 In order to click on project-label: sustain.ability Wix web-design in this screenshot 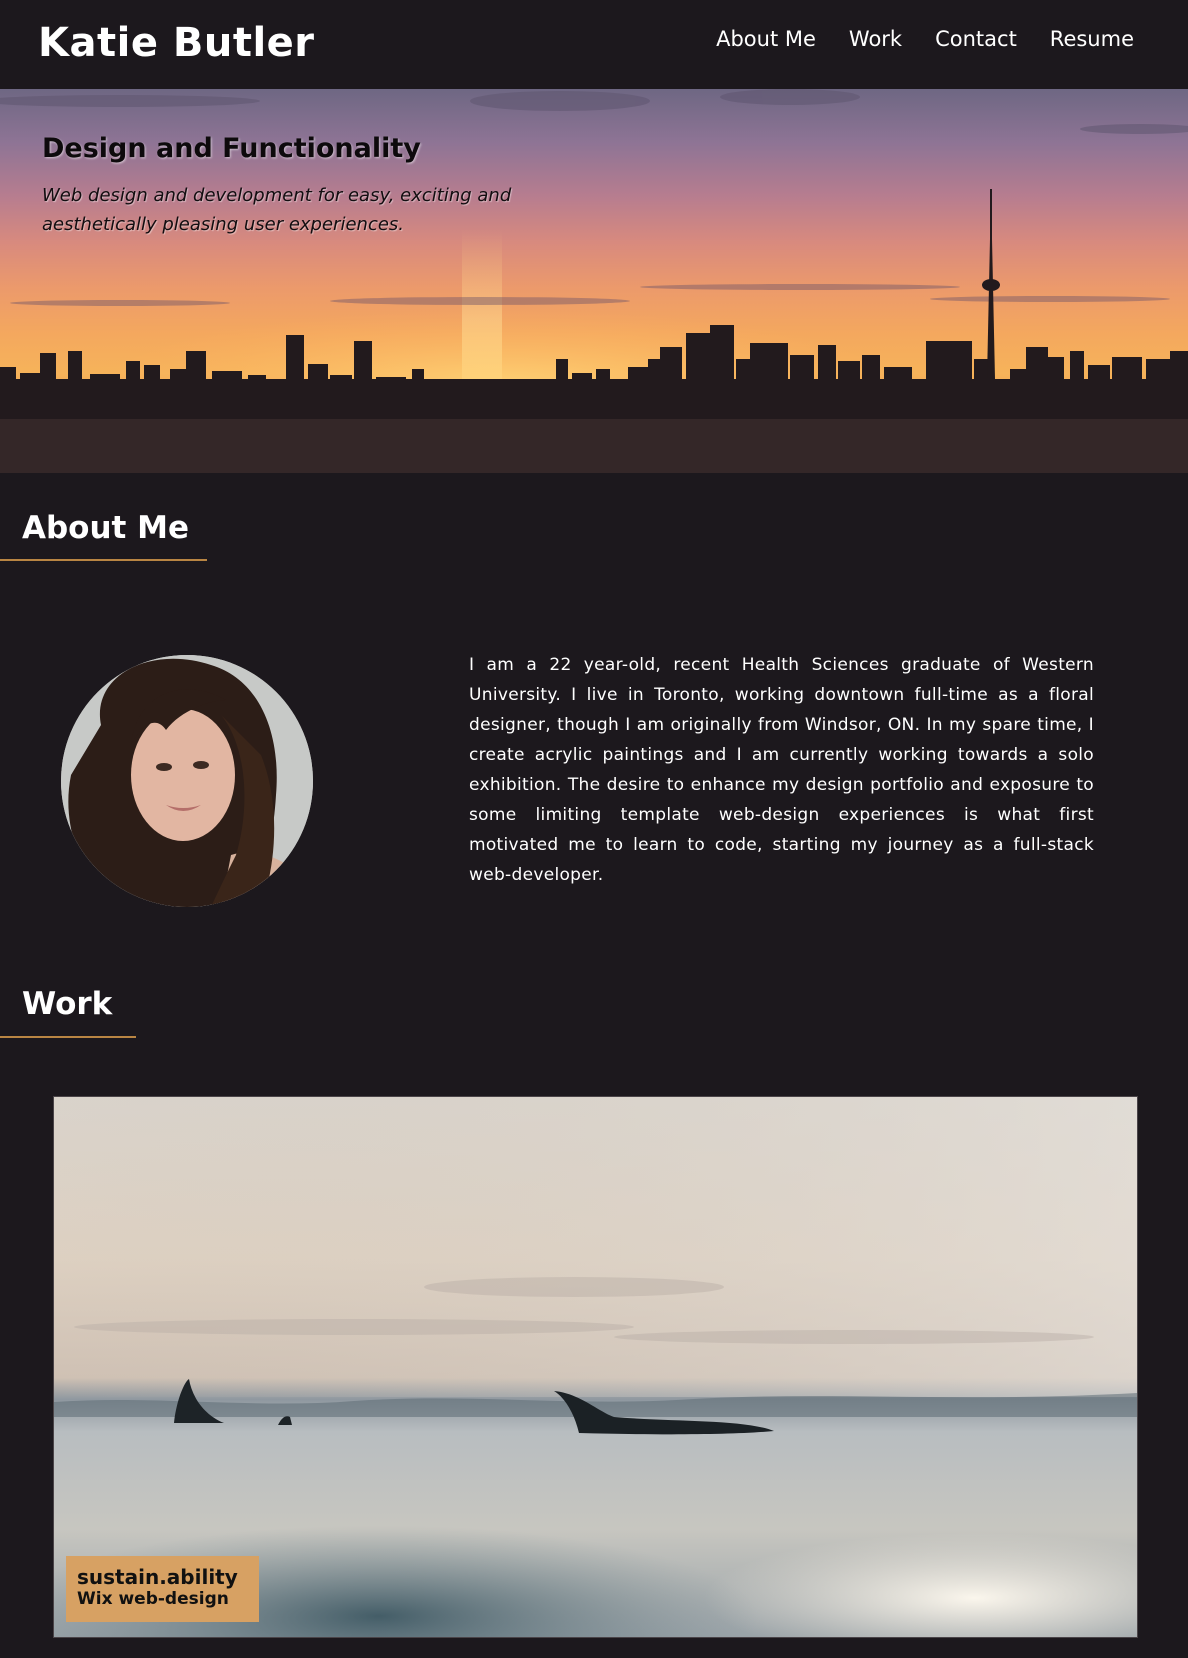, I will do `click(162, 1589)`.